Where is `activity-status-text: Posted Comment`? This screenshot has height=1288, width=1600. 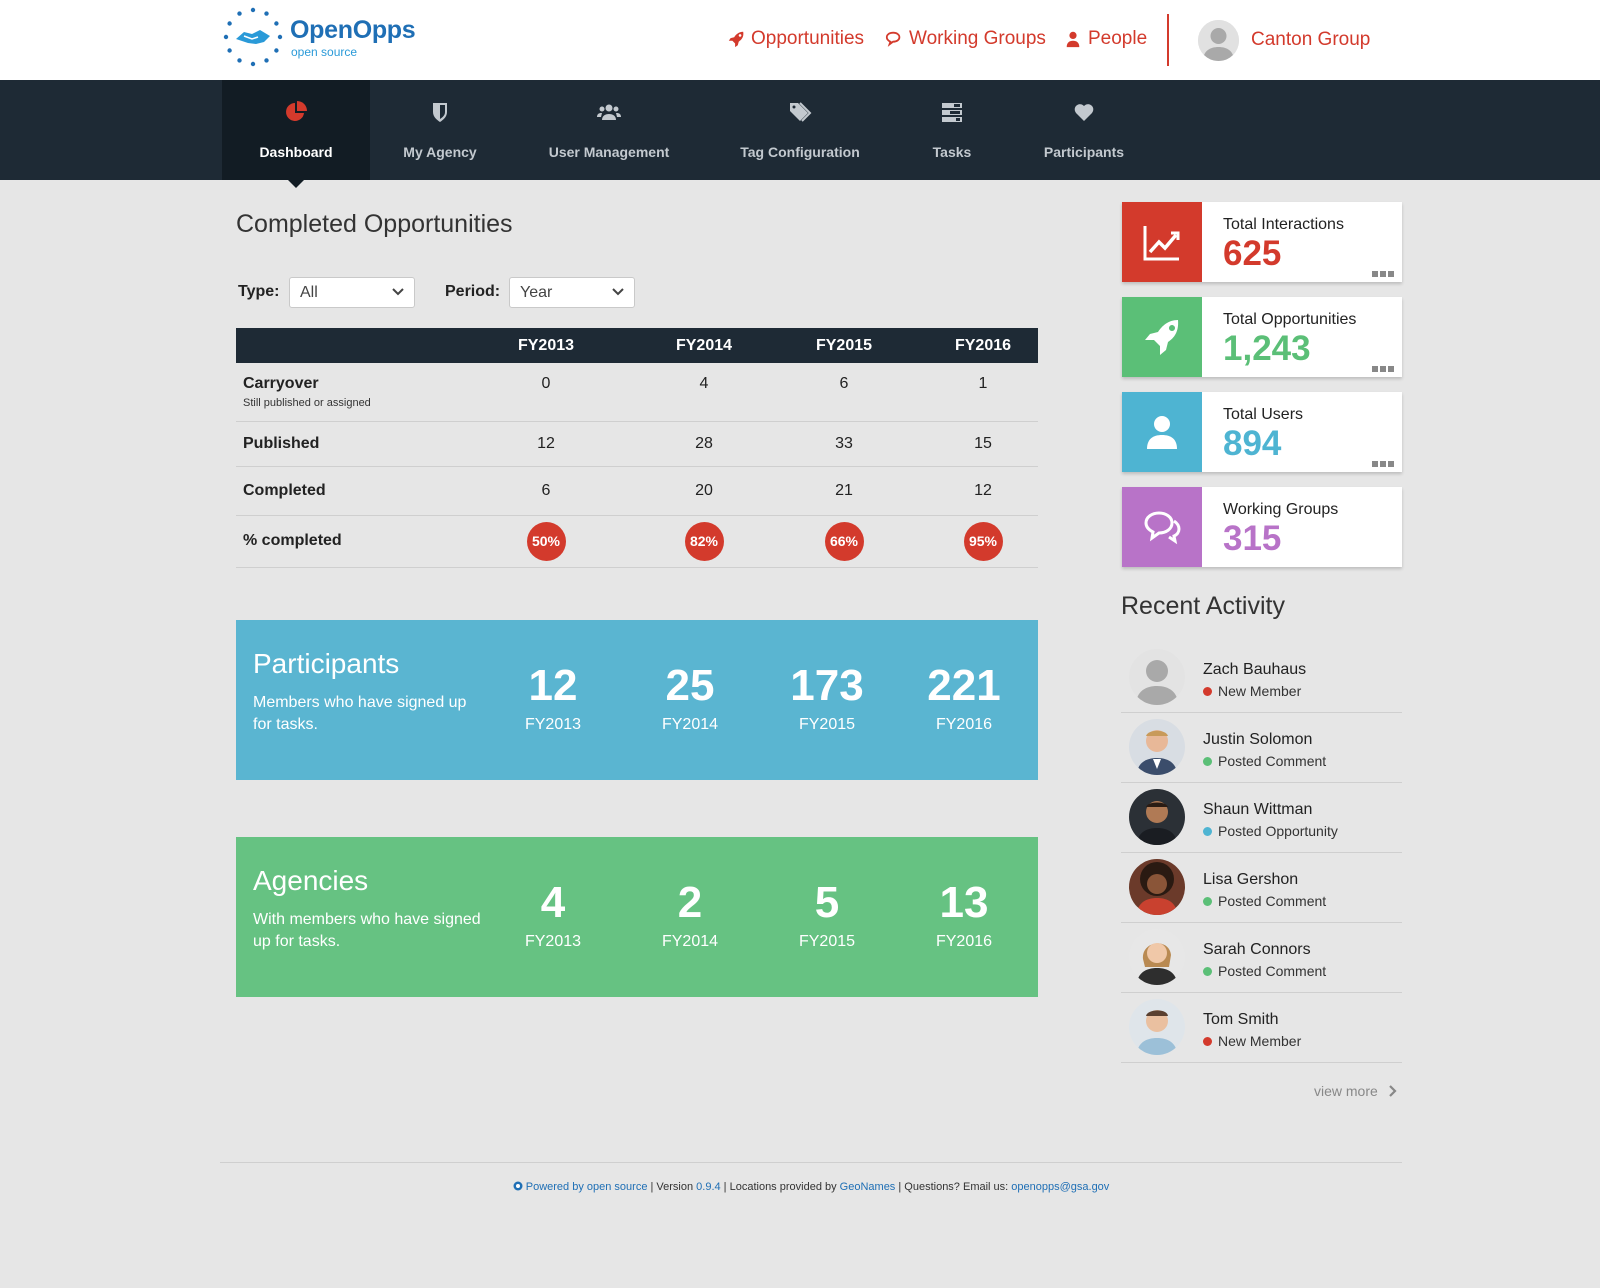 activity-status-text: Posted Comment is located at coordinates (1272, 761).